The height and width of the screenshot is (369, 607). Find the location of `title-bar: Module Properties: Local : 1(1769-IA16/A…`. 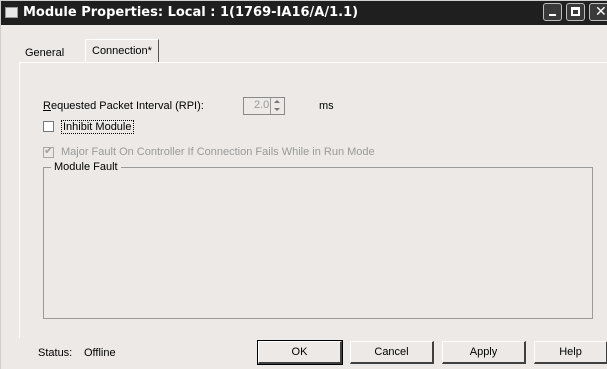

title-bar: Module Properties: Local : 1(1769-IA16/A… is located at coordinates (304, 13).